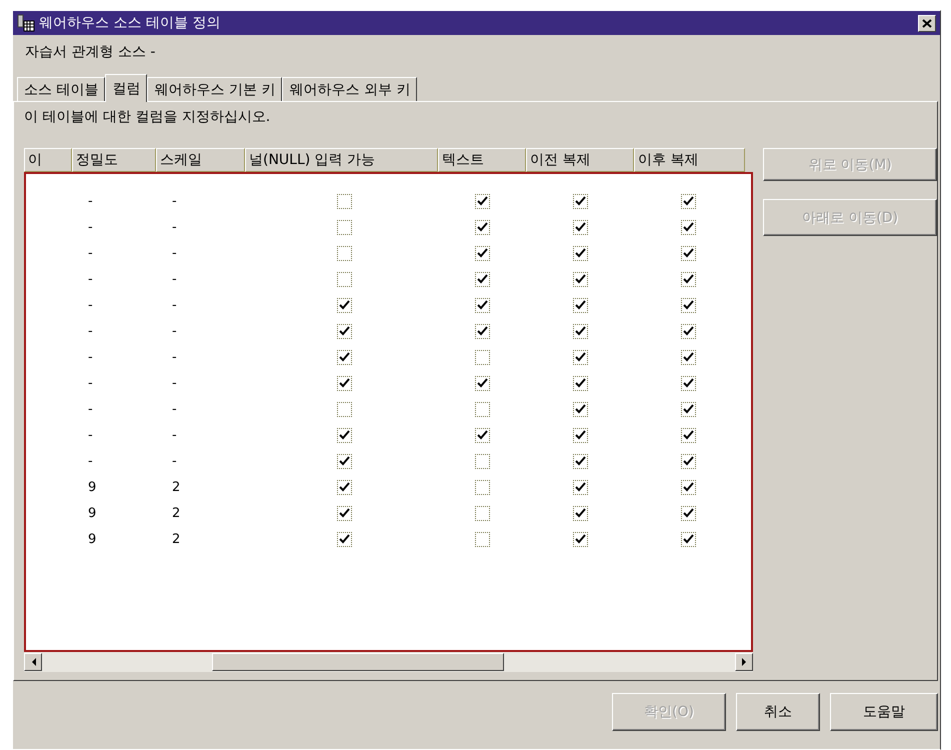 The width and height of the screenshot is (951, 750). Describe the element at coordinates (689, 160) in the screenshot. I see `column-header: 이후 복제` at that location.